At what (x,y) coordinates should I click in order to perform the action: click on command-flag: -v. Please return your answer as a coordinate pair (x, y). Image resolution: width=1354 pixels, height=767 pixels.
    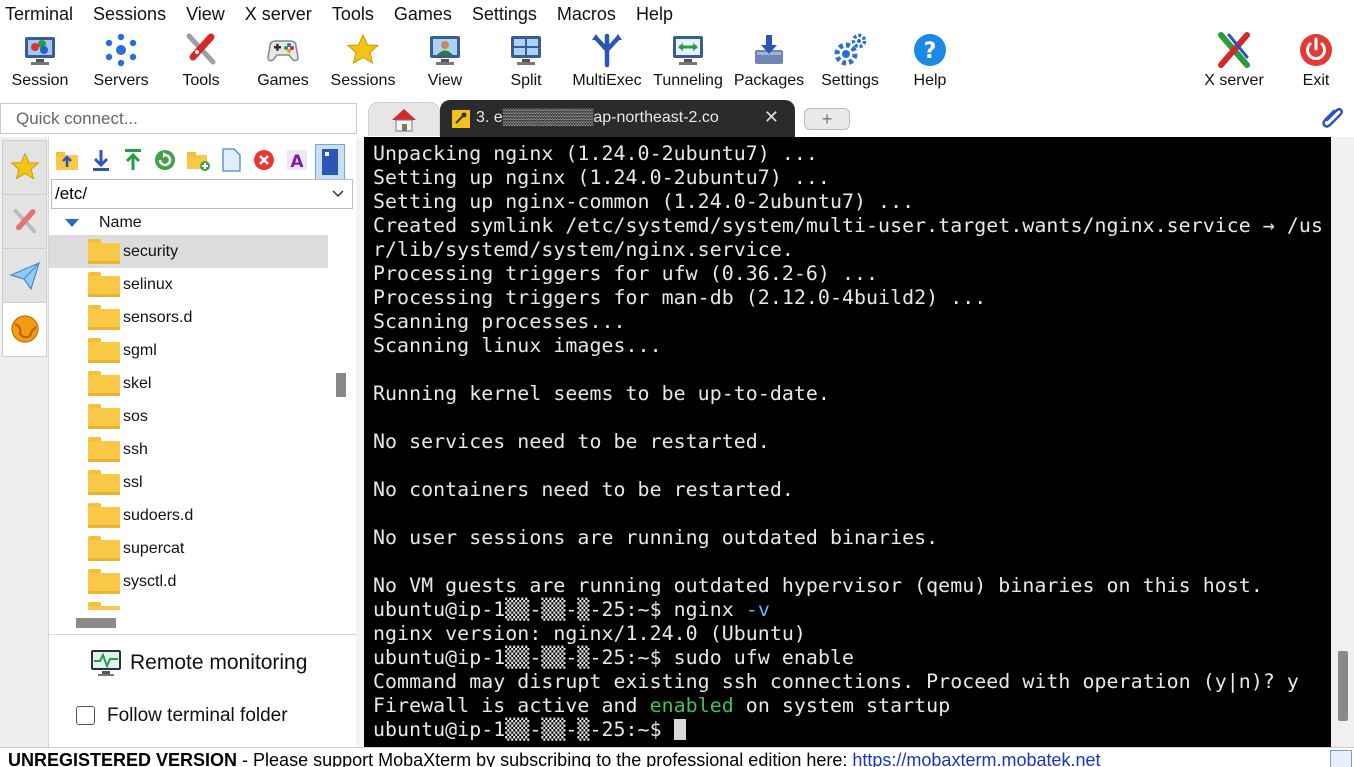
    Looking at the image, I should click on (757, 609).